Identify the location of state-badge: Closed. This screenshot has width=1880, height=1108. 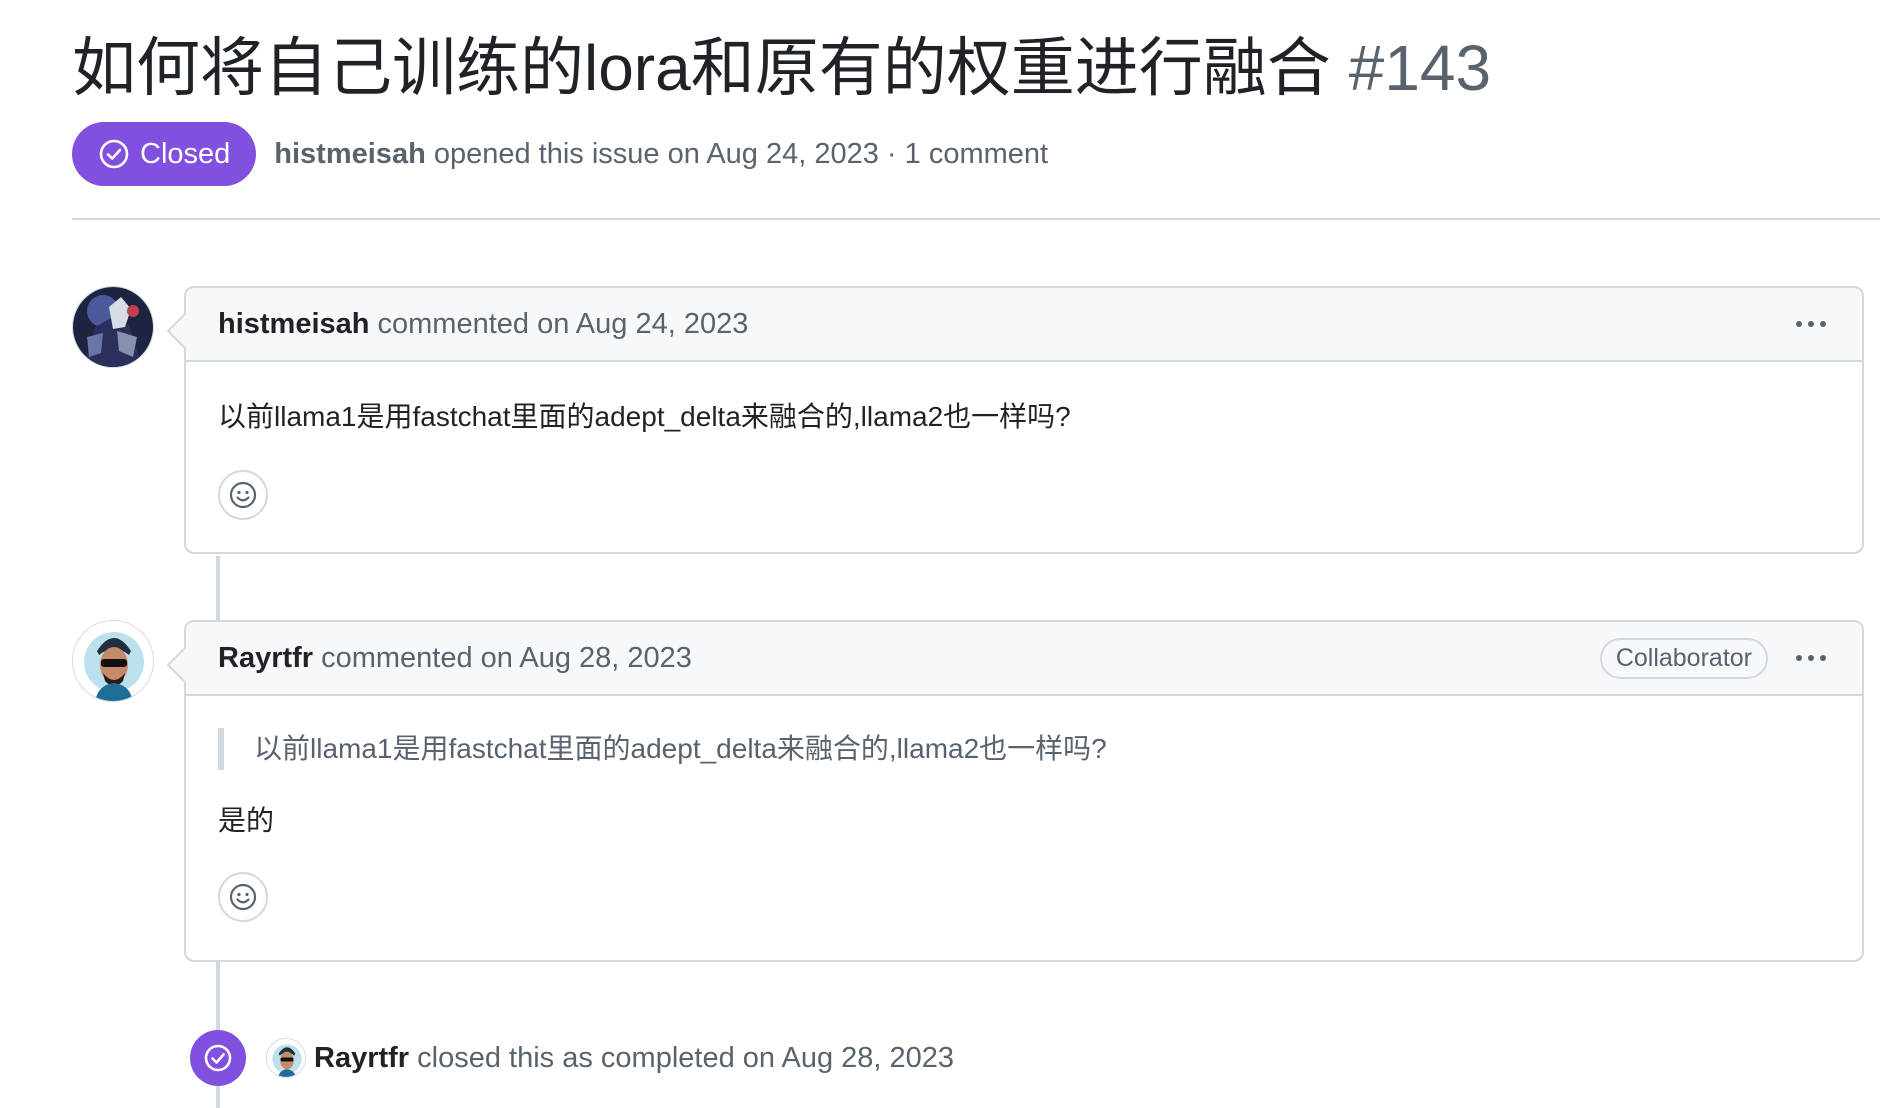
(164, 154).